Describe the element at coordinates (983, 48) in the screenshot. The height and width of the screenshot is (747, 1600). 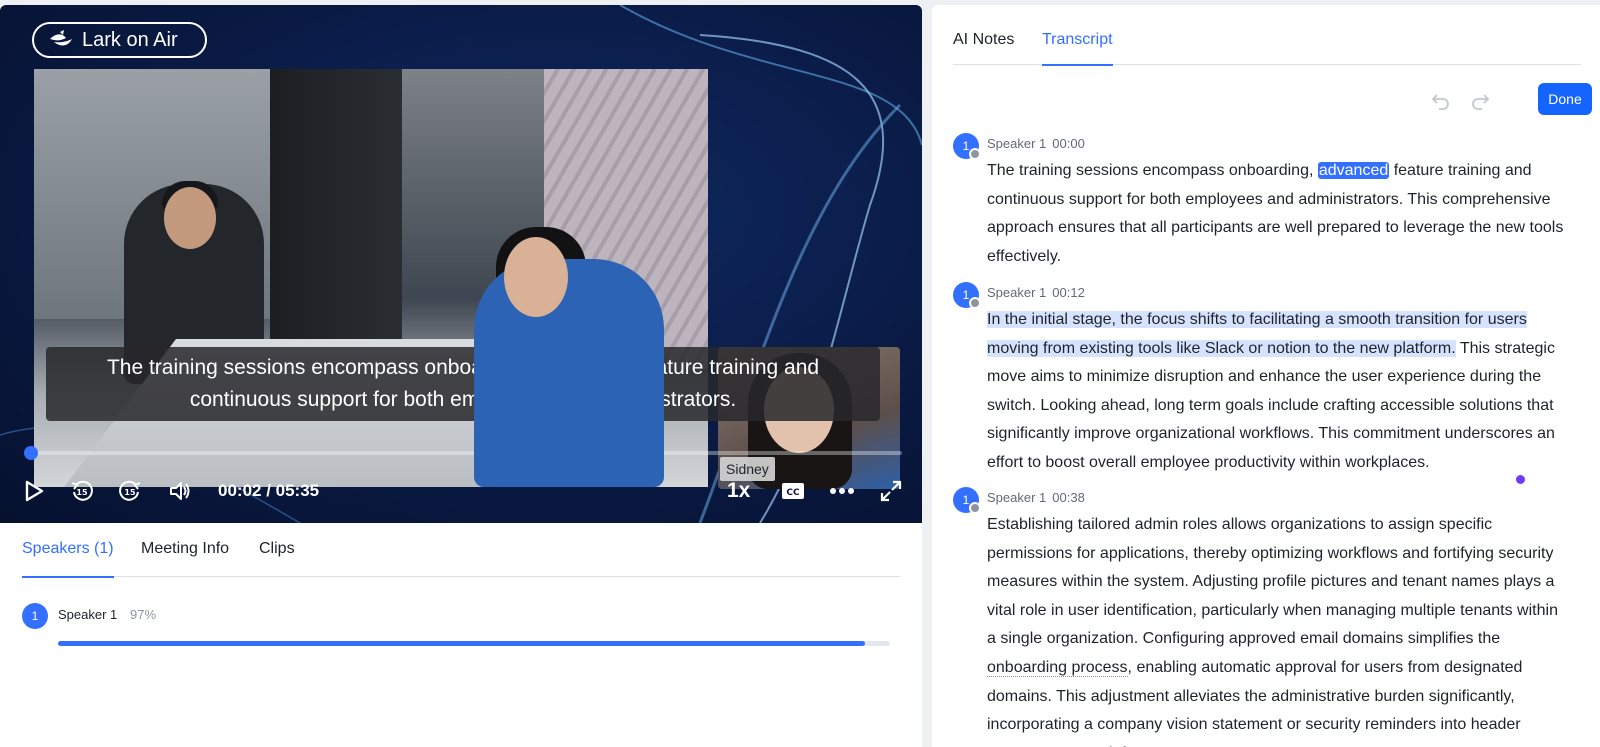
I see `tab-ai-notes: AI Notes` at that location.